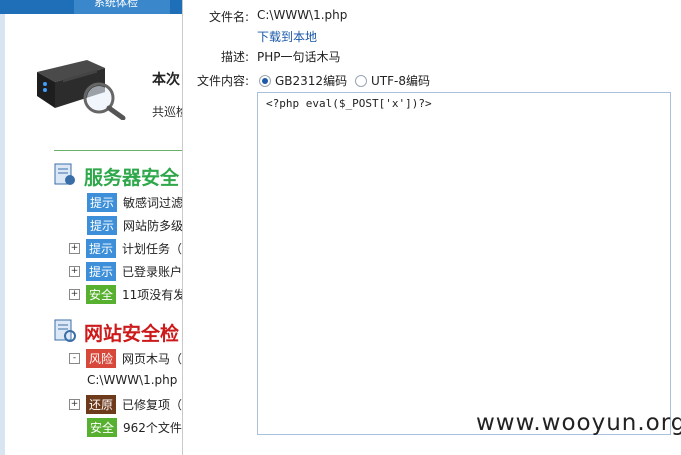  What do you see at coordinates (392, 80) in the screenshot?
I see `encoding-utf8-radio: UTF-8编码` at bounding box center [392, 80].